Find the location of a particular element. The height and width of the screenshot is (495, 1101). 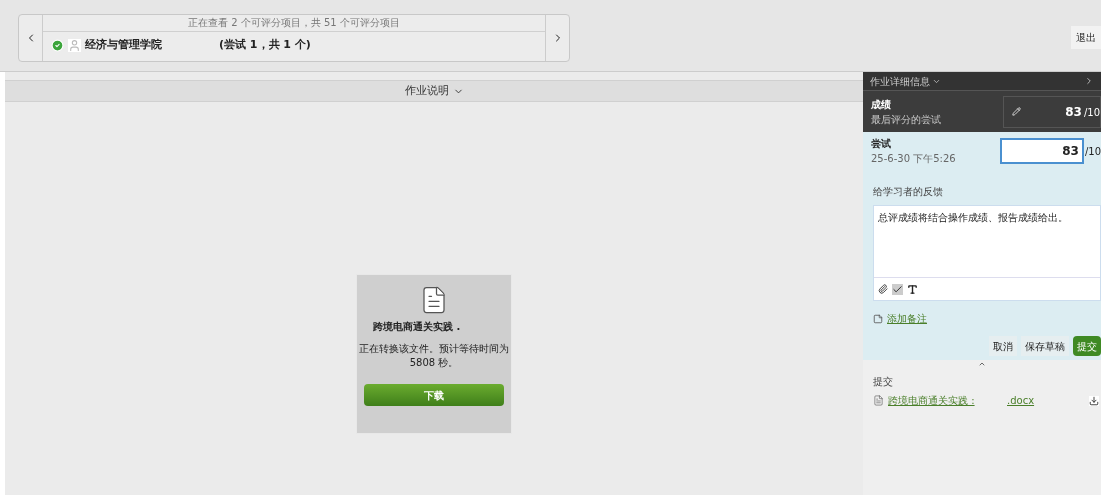

file-extension: .docx is located at coordinates (1021, 401).